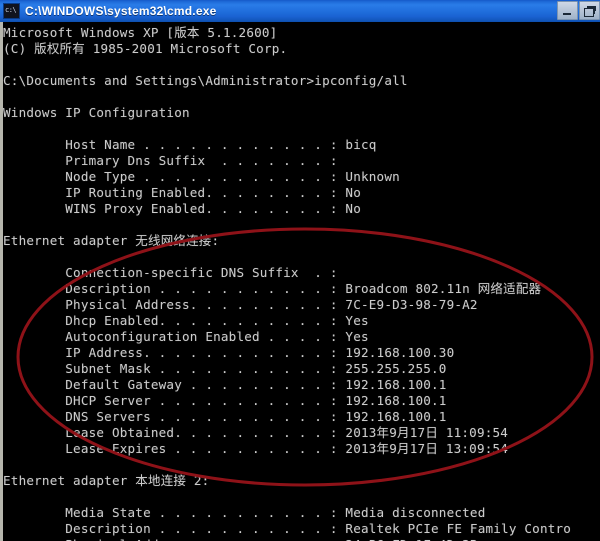 Image resolution: width=600 pixels, height=541 pixels. What do you see at coordinates (182, 208) in the screenshot?
I see `console-line: WINS Proxy Enabled. . . . . . . . : No` at bounding box center [182, 208].